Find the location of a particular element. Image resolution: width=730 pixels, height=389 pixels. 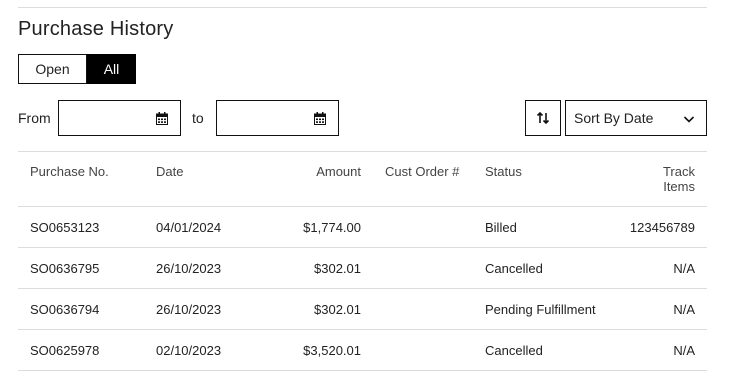

header-date: Date is located at coordinates (169, 171).